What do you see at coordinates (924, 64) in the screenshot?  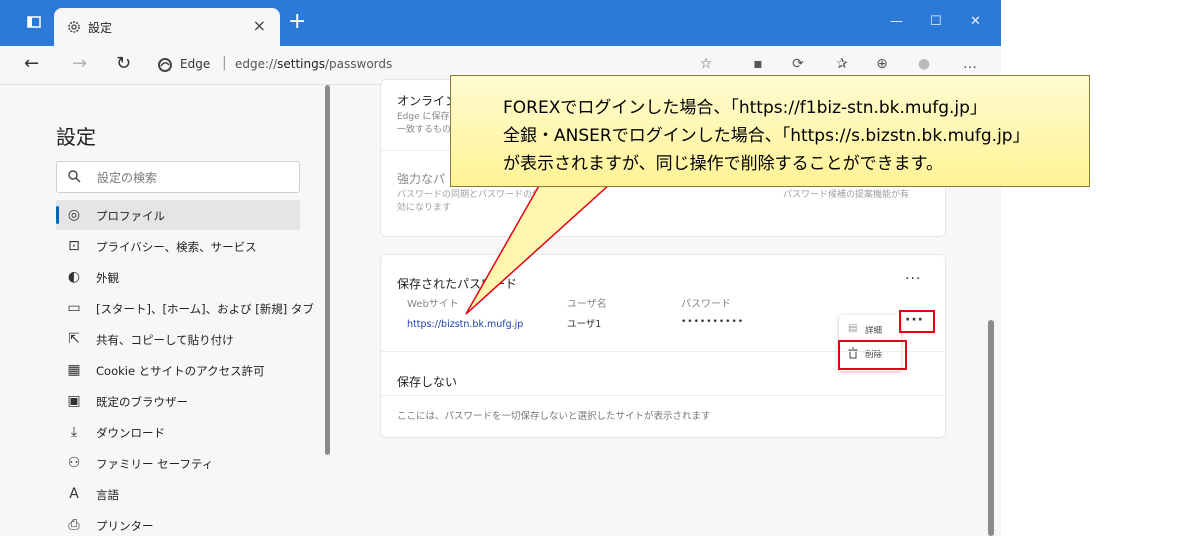 I see `avatar: ●` at bounding box center [924, 64].